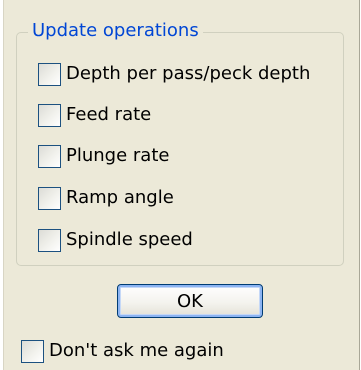 The height and width of the screenshot is (370, 361). I want to click on spindle-speed-label: Spindle speed, so click(129, 240).